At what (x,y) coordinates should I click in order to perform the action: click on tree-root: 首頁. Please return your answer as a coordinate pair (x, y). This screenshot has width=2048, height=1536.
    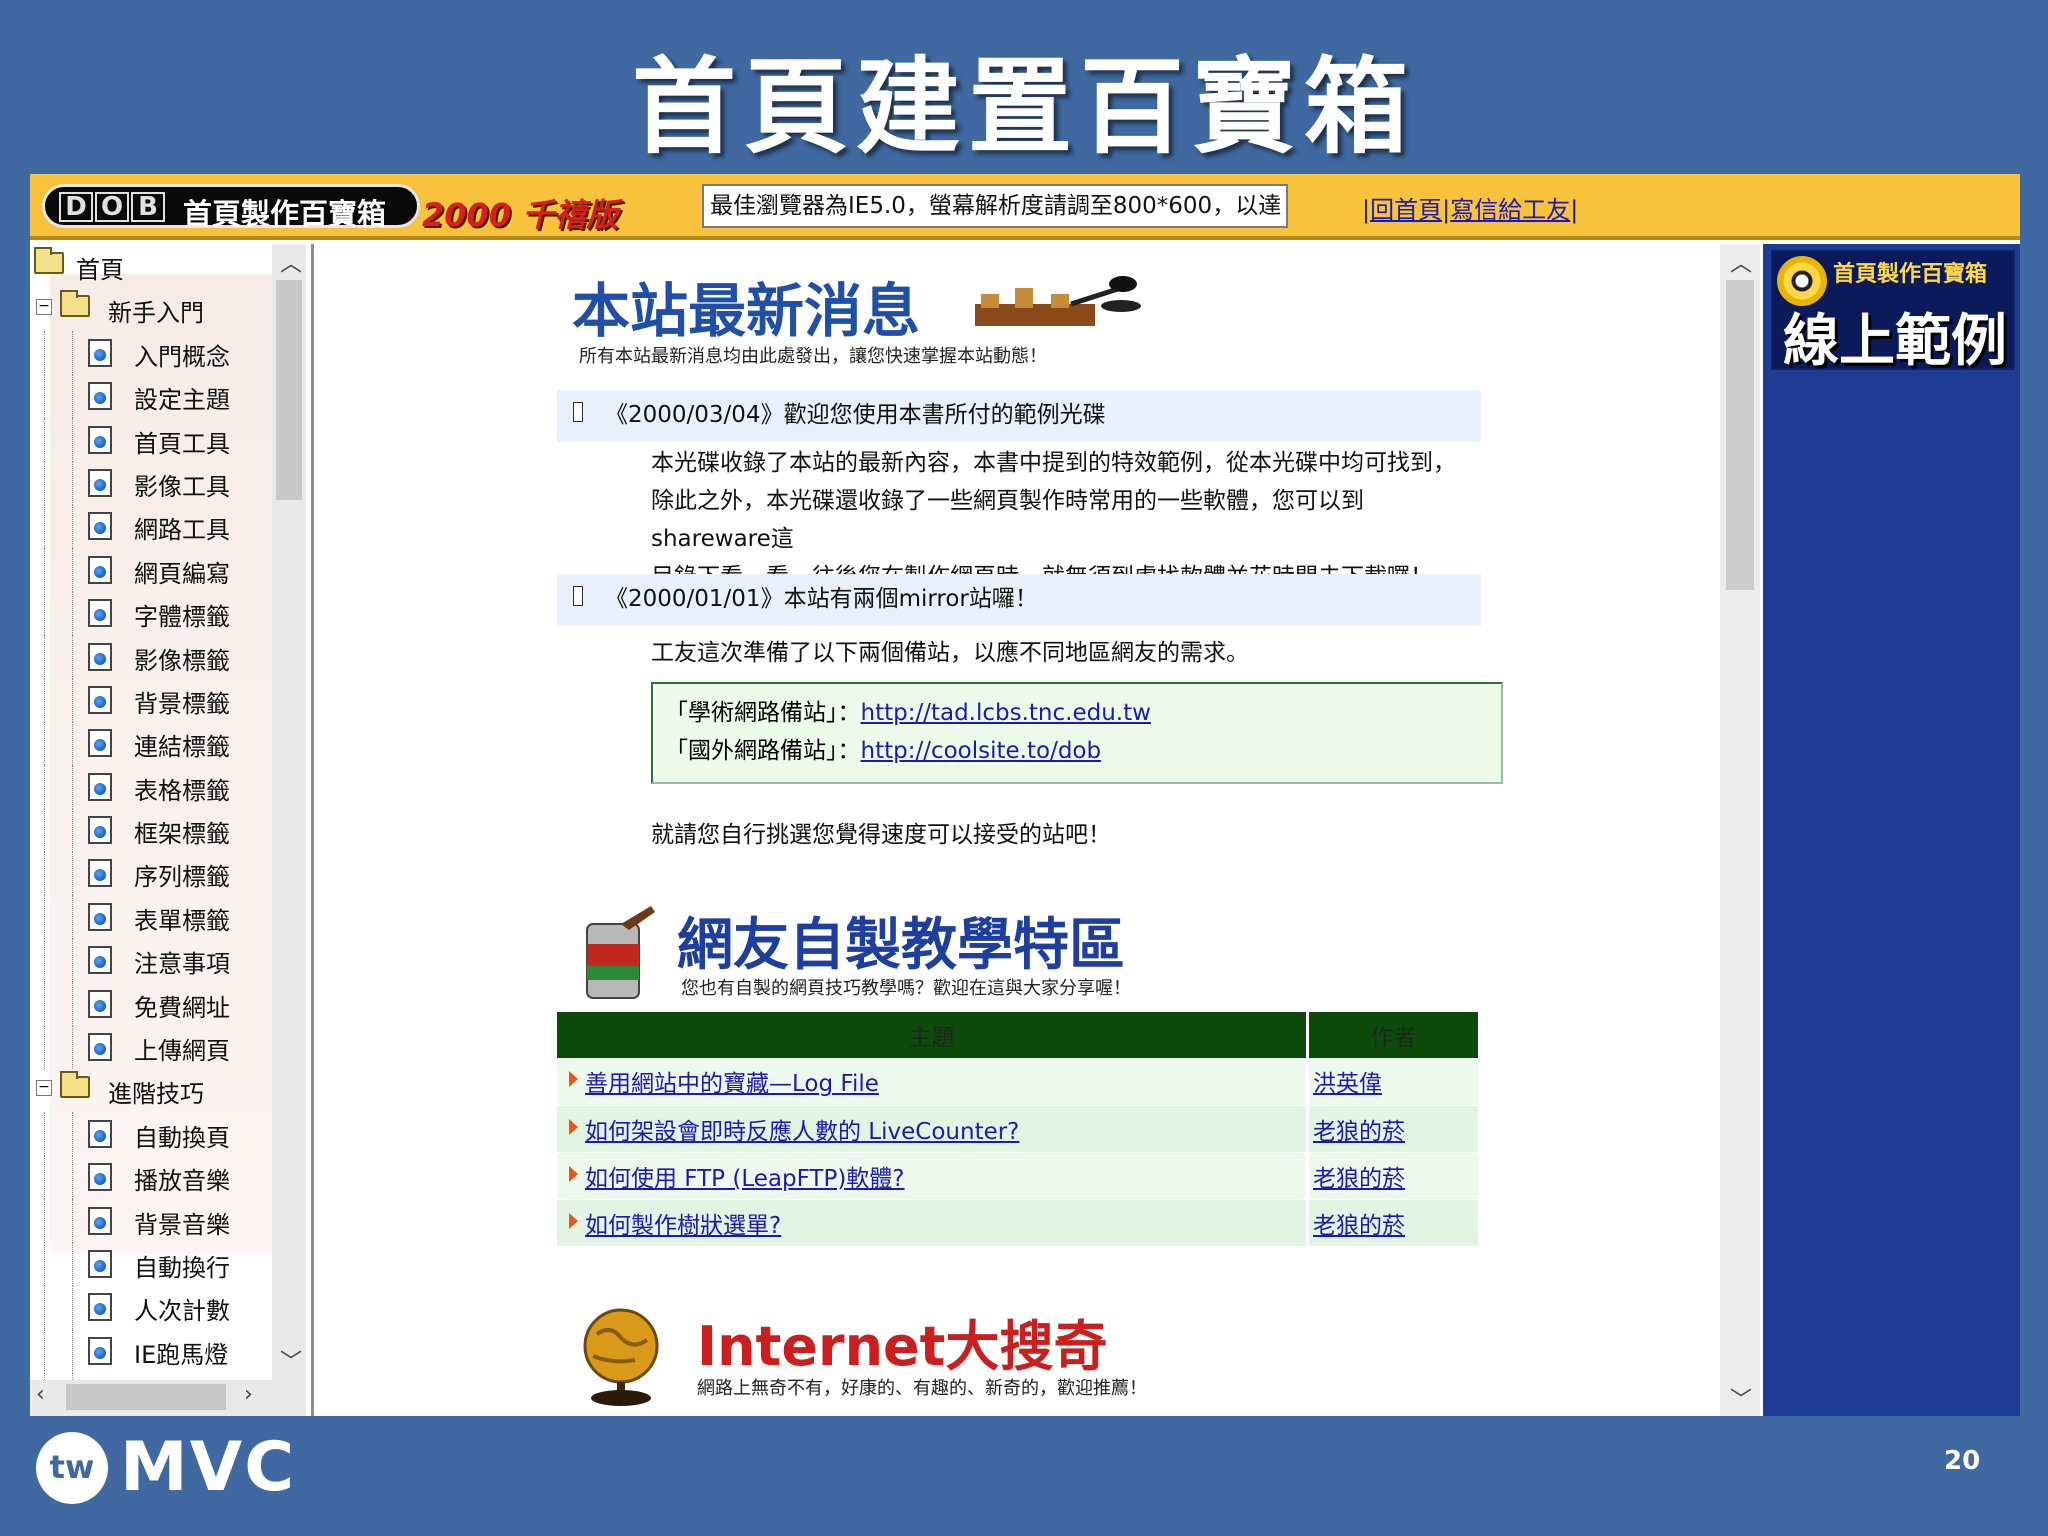
    Looking at the image, I should click on (158, 265).